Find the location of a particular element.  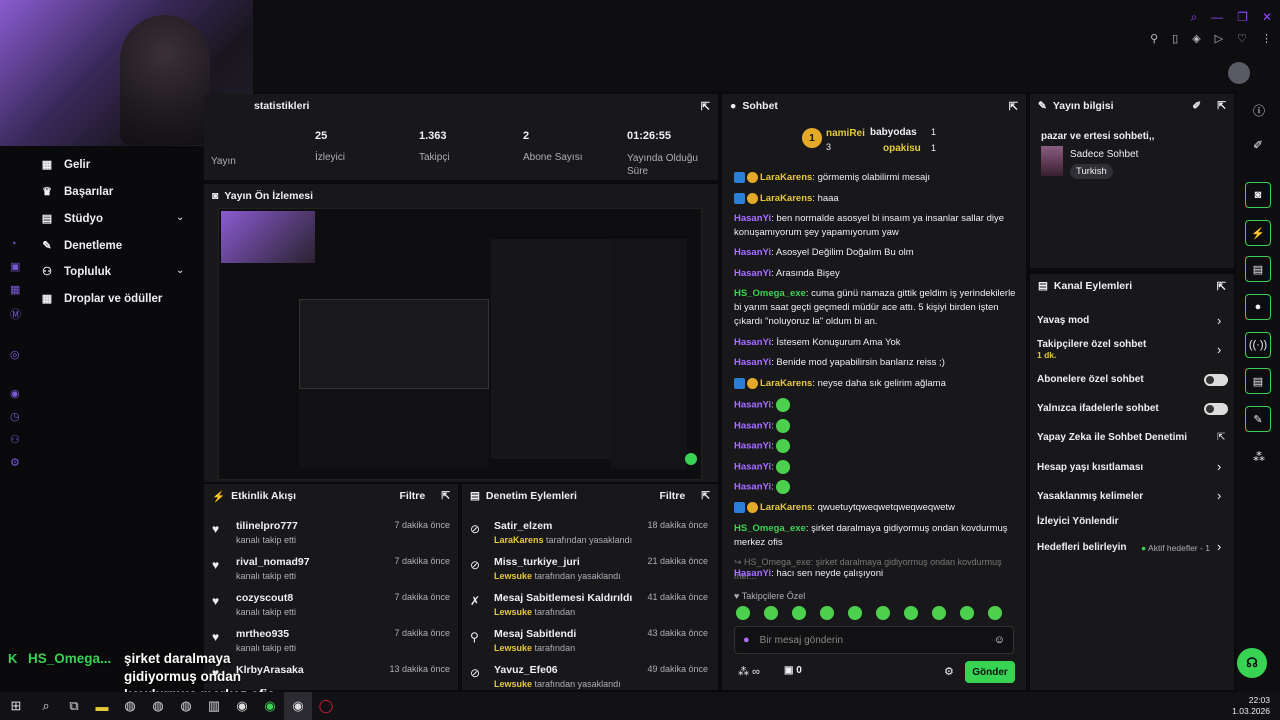

goals-item: Hedefleri belirleyin is located at coordinates (1081, 547).